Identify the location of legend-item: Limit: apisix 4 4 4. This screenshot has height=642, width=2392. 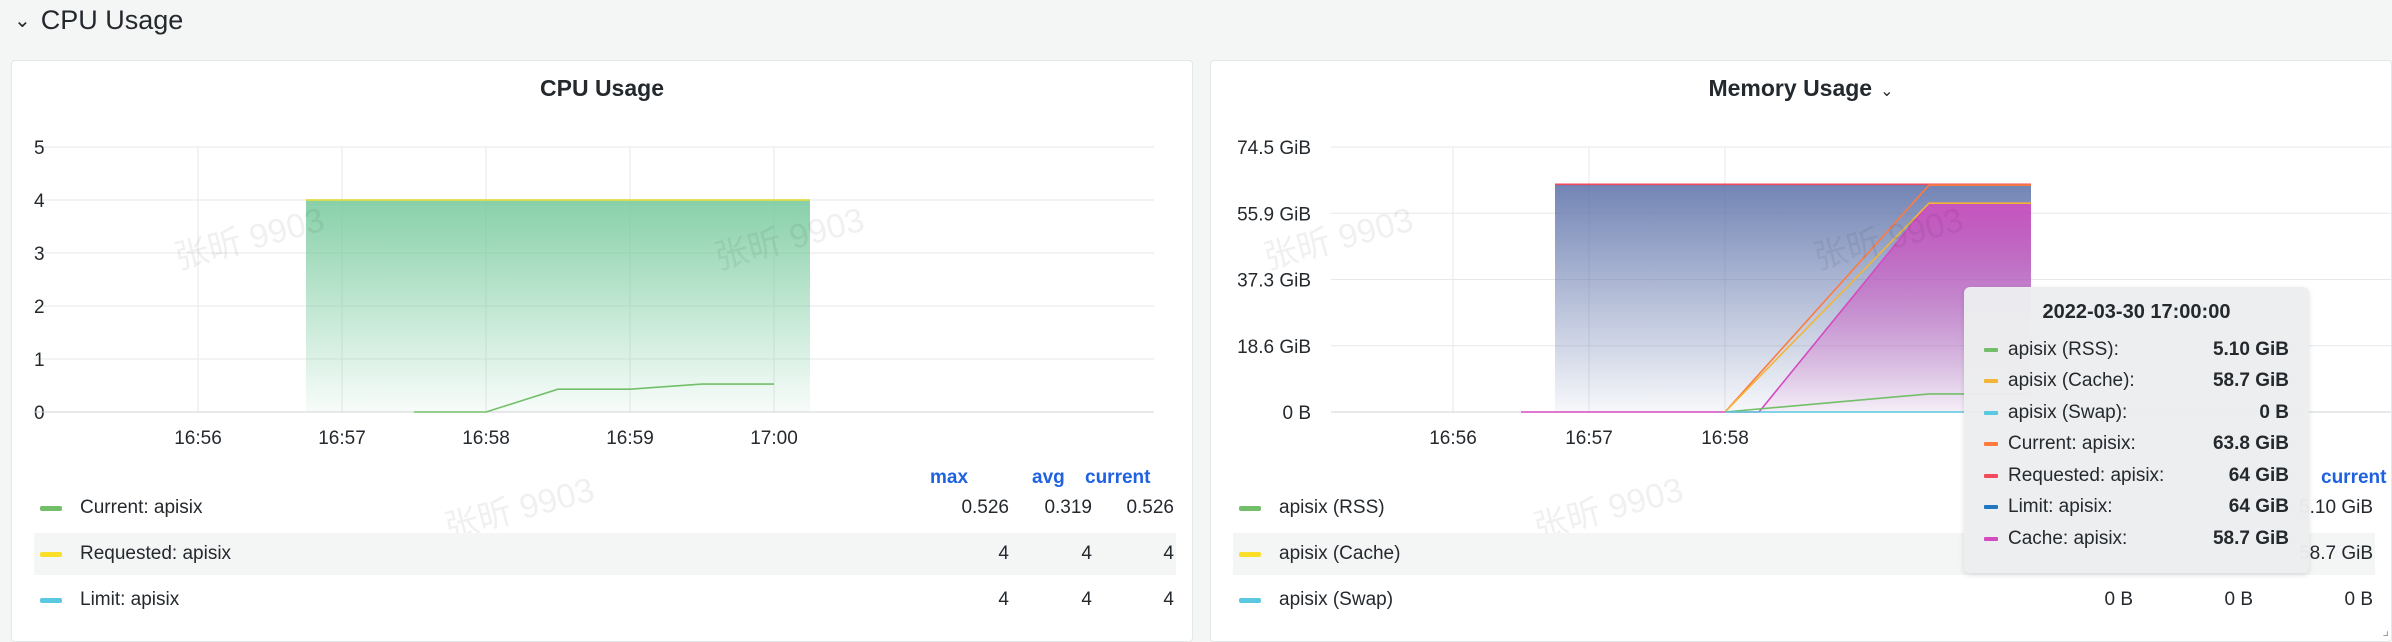
(605, 600).